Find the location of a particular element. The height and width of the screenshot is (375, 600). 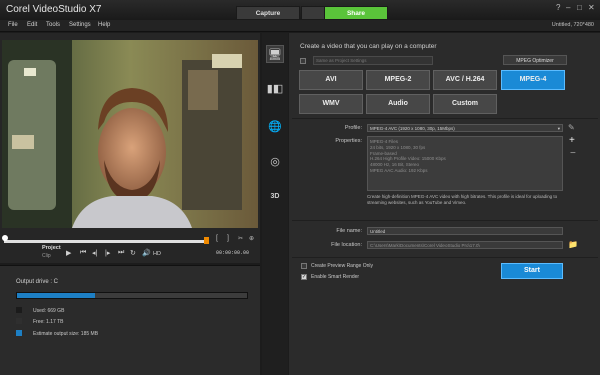

repeat-icon: ↻ is located at coordinates (133, 253).